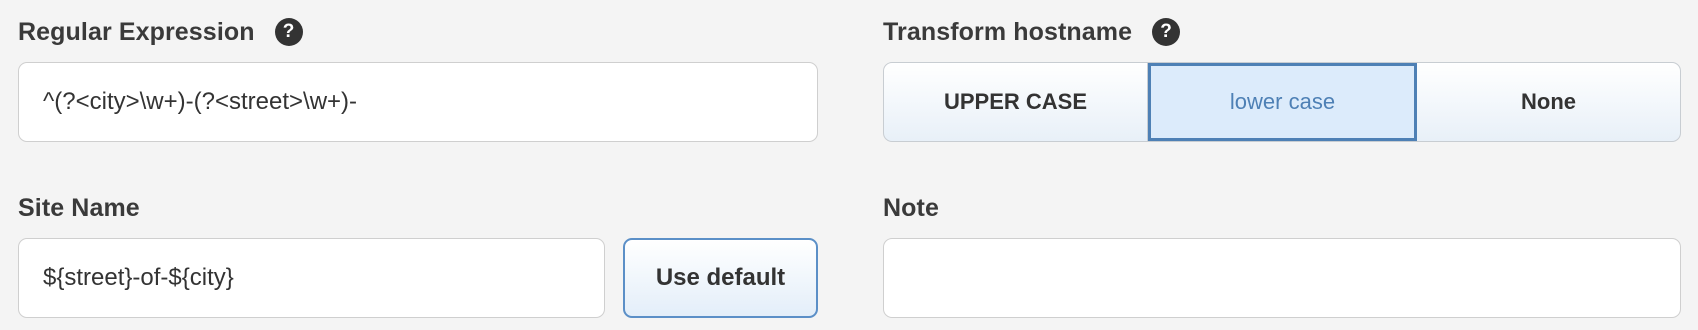 The image size is (1698, 330). What do you see at coordinates (311, 278) in the screenshot?
I see `site-name-input: ${street}-of-${city}` at bounding box center [311, 278].